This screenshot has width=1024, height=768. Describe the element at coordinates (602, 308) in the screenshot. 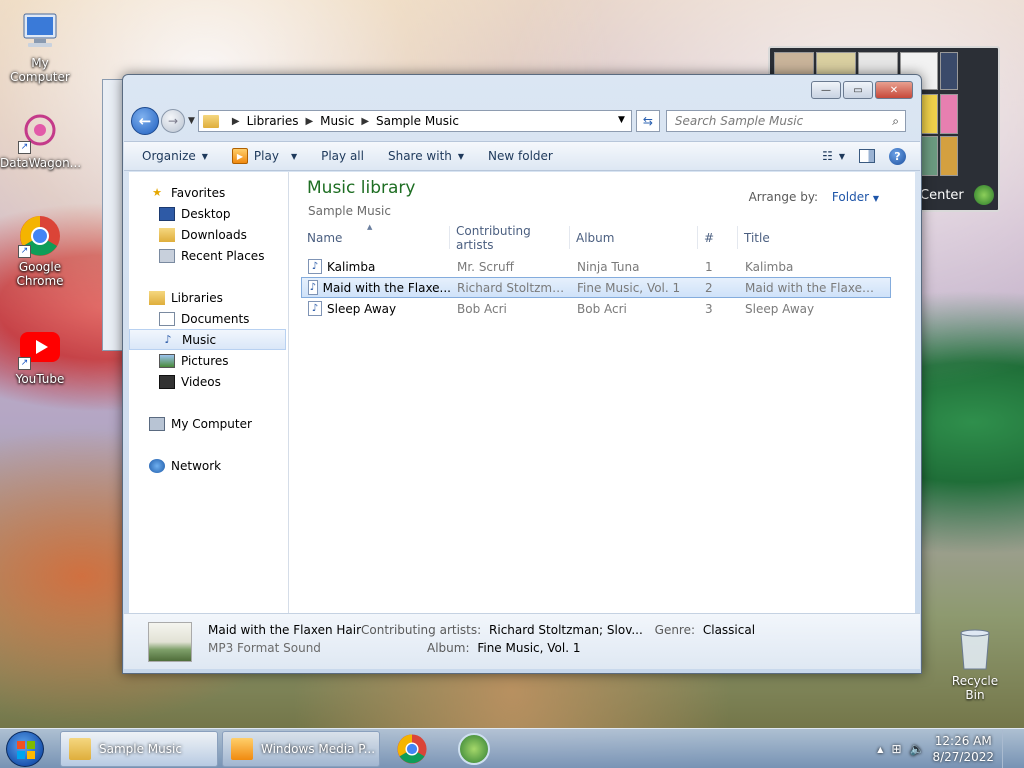

I see `file-album: Bob Acri` at that location.